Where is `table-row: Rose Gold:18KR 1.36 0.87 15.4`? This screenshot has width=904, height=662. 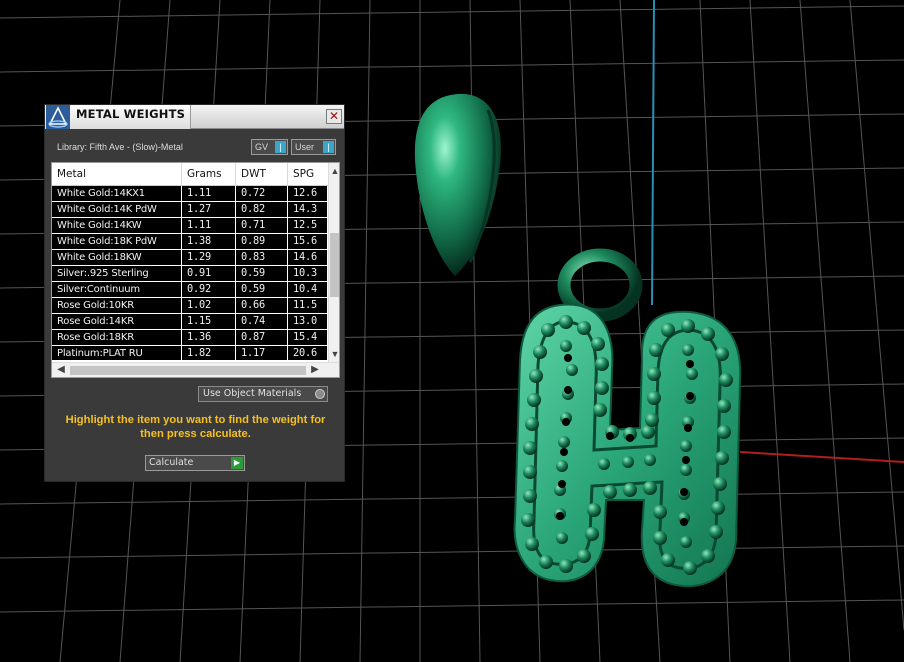
table-row: Rose Gold:18KR 1.36 0.87 15.4 is located at coordinates (190, 338).